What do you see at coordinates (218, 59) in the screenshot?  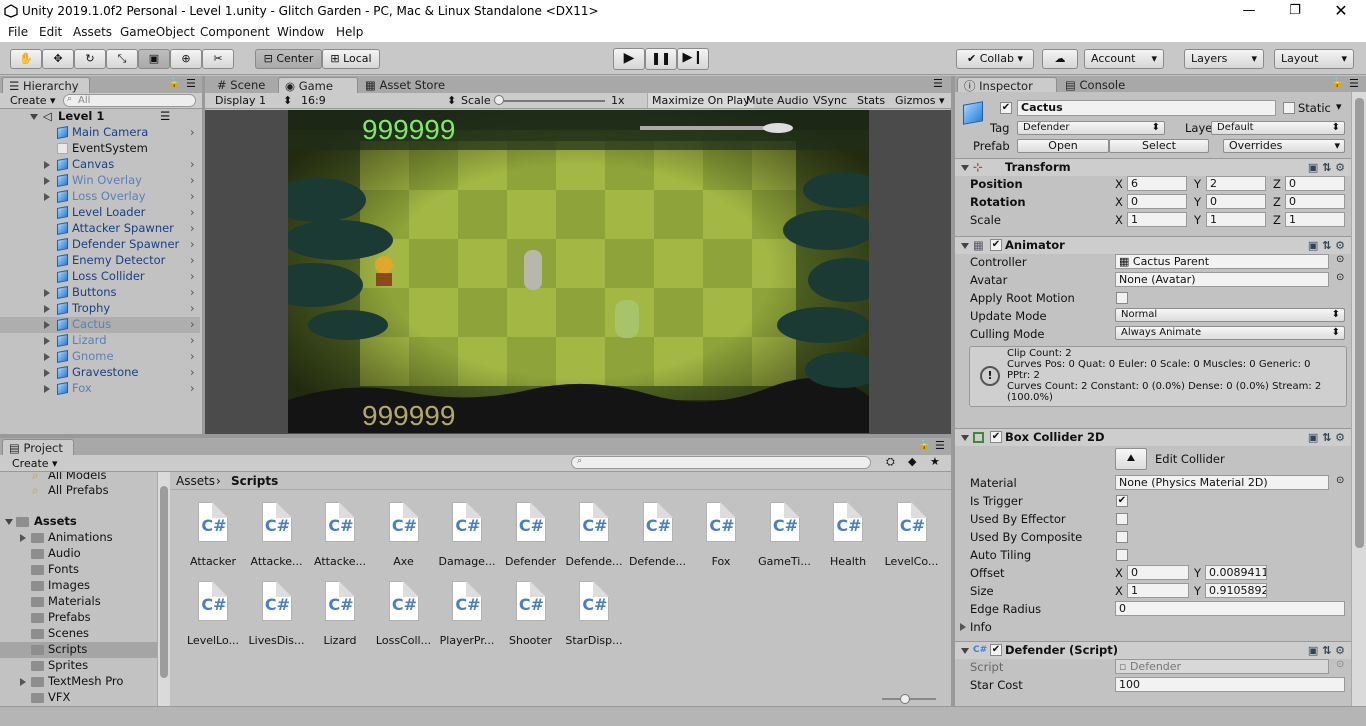 I see `custom-tool-button: ✂` at bounding box center [218, 59].